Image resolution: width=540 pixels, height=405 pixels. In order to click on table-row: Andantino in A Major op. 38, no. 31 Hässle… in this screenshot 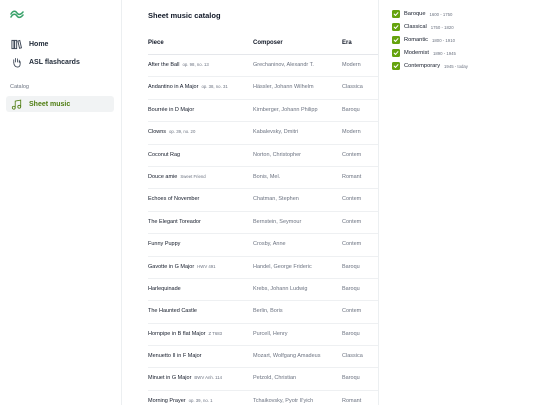, I will do `click(263, 88)`.